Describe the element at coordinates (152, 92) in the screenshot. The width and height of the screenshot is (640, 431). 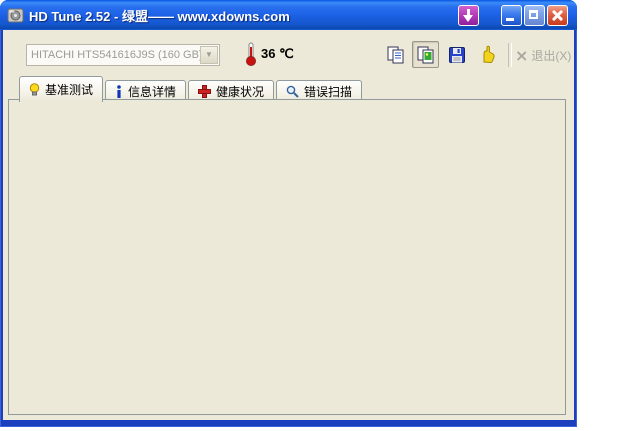
I see `tab-info-label: 信息详情` at that location.